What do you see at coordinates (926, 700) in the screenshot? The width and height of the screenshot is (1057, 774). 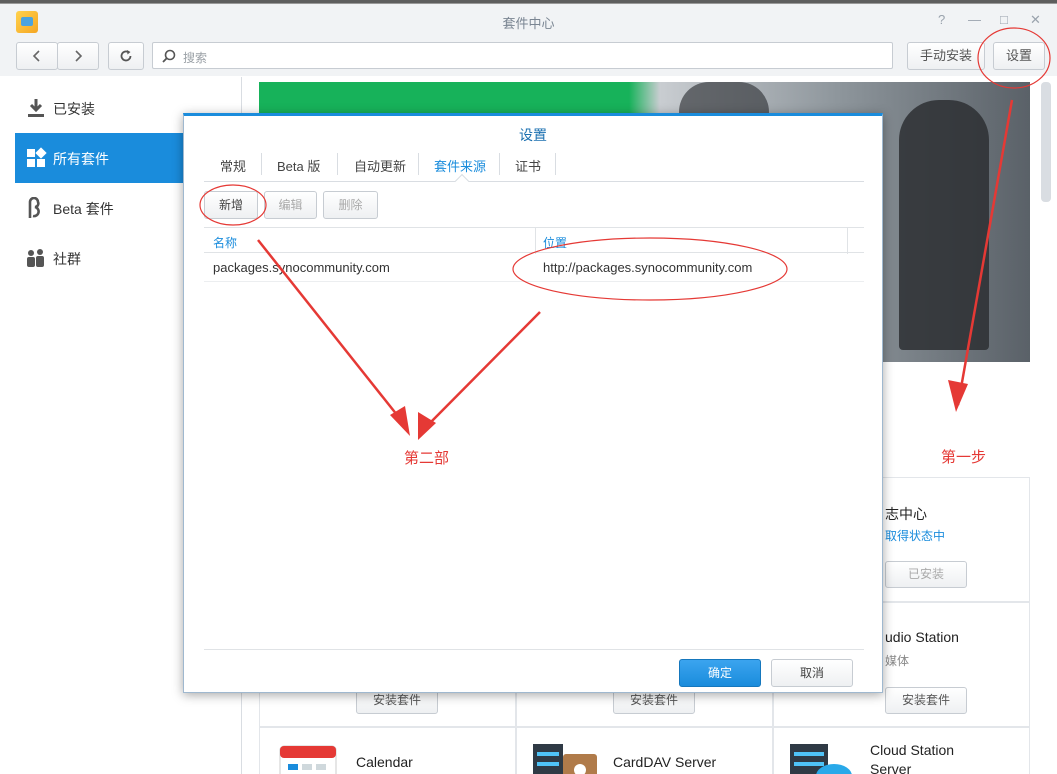 I see `install-button: 安装套件` at bounding box center [926, 700].